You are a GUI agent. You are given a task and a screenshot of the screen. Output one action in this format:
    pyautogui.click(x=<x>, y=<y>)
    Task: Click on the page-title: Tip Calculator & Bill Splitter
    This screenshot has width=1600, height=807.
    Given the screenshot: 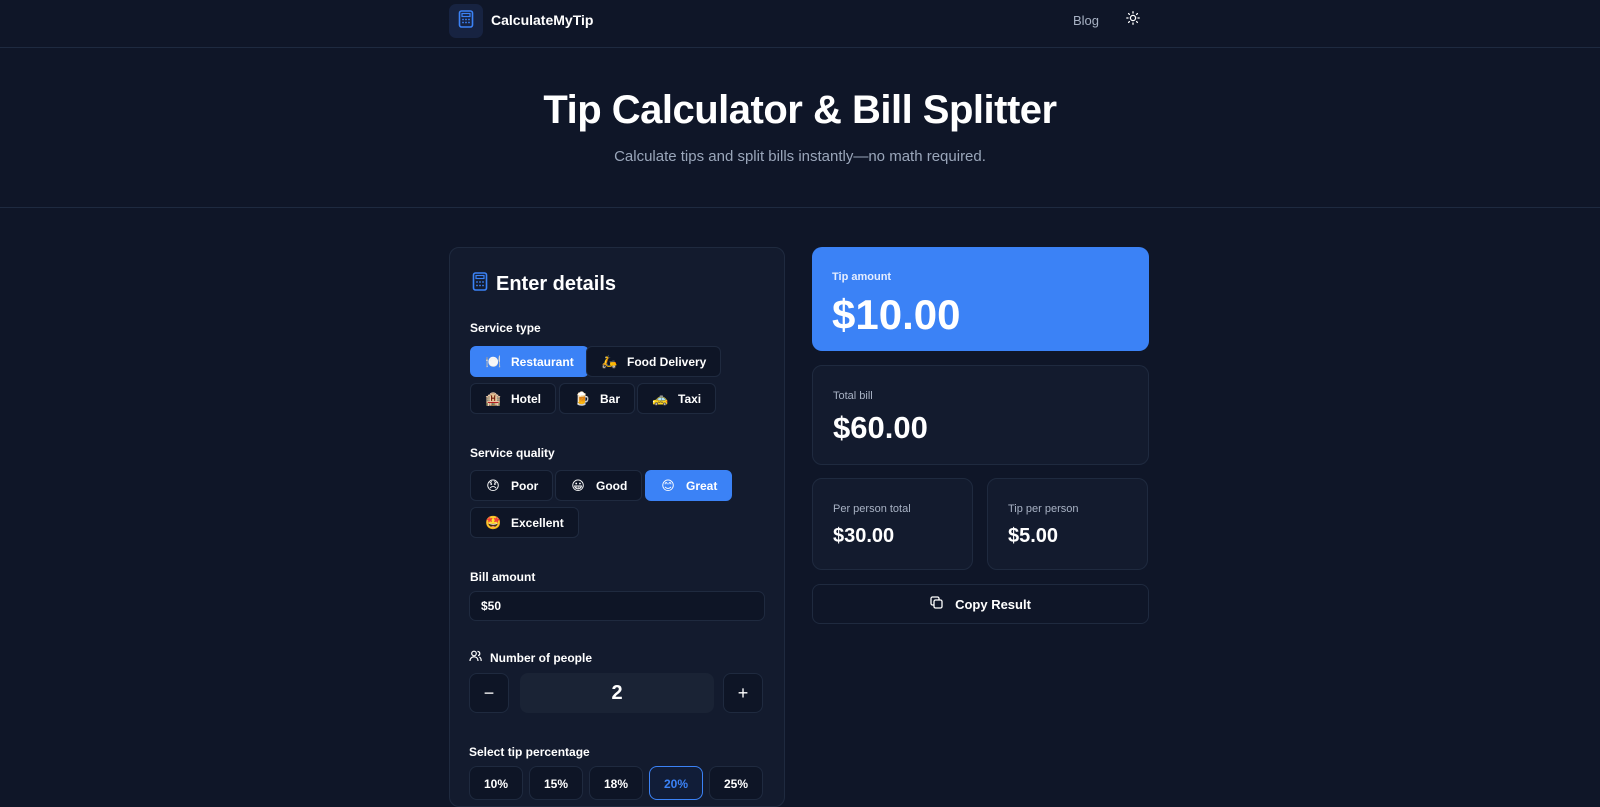 What is the action you would take?
    pyautogui.click(x=800, y=110)
    